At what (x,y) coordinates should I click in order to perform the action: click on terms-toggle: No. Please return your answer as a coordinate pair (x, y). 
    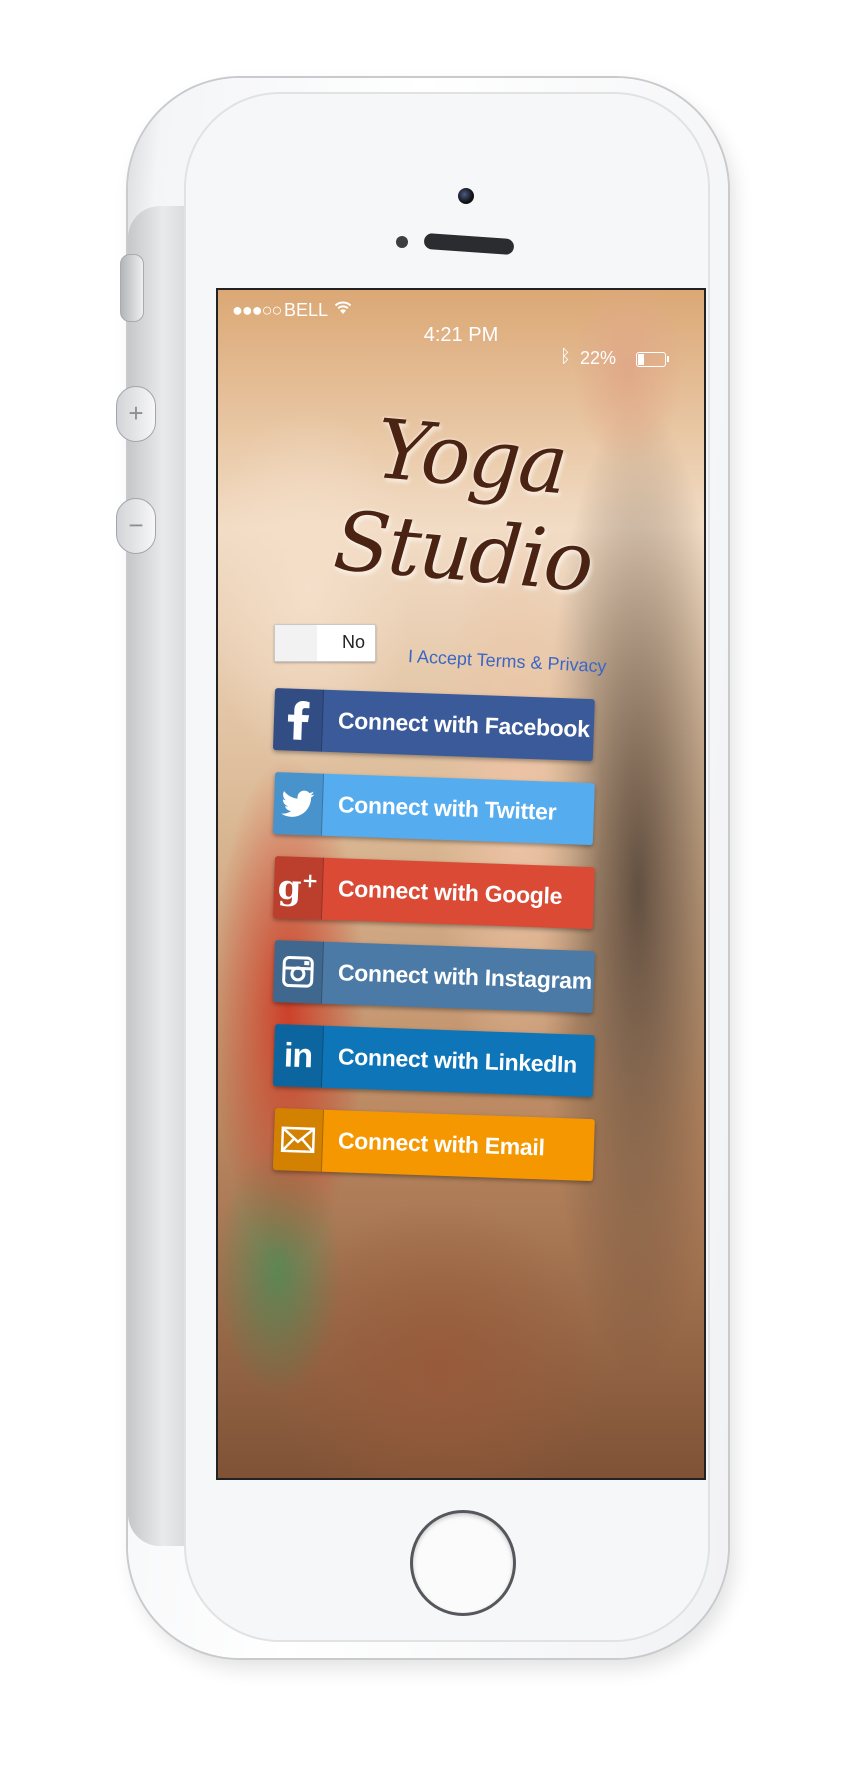
    Looking at the image, I should click on (325, 643).